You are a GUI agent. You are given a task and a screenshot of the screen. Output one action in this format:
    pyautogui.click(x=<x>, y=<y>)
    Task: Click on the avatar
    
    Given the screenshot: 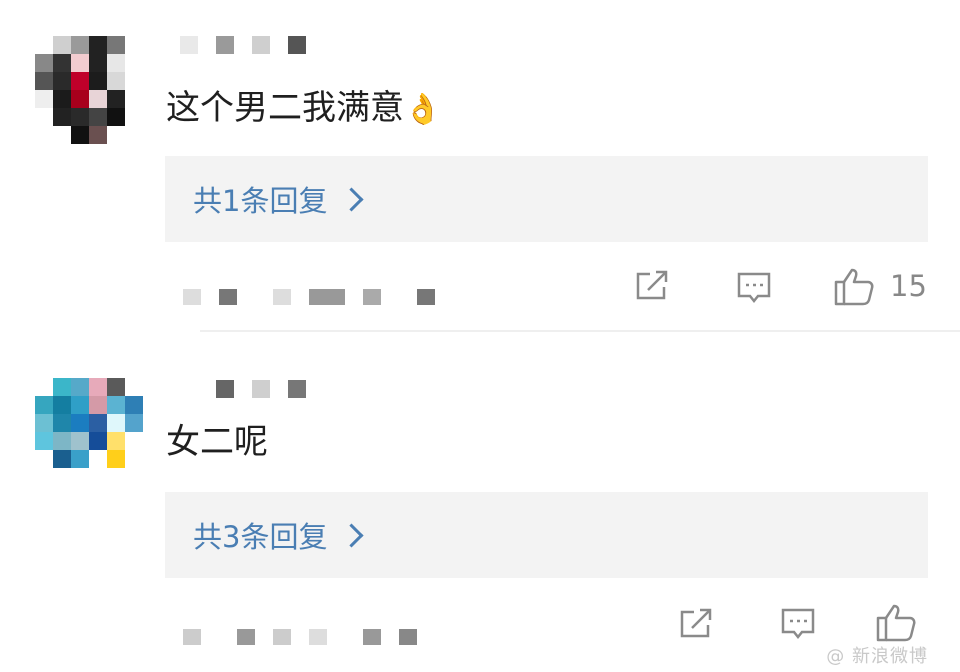 What is the action you would take?
    pyautogui.click(x=89, y=432)
    